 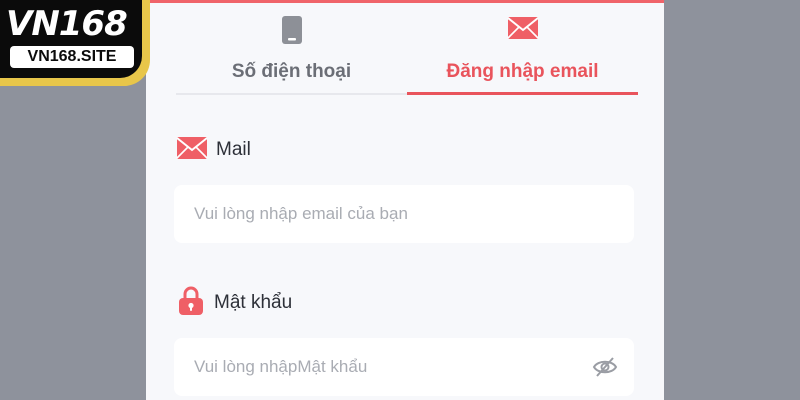 I want to click on tab-phone: Số điện thoại, so click(x=291, y=49).